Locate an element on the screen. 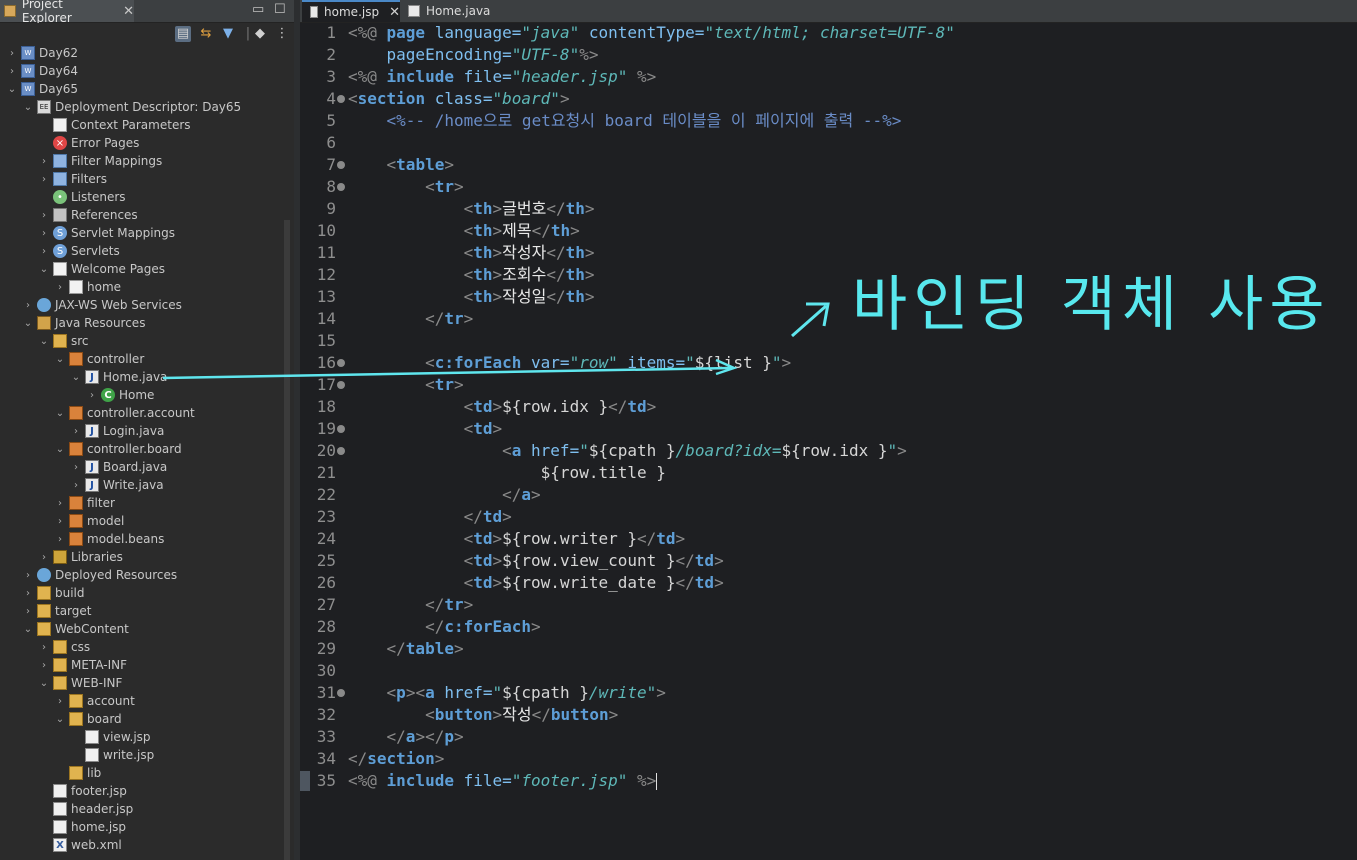  tree-item: Xweb.xml is located at coordinates (80, 845).